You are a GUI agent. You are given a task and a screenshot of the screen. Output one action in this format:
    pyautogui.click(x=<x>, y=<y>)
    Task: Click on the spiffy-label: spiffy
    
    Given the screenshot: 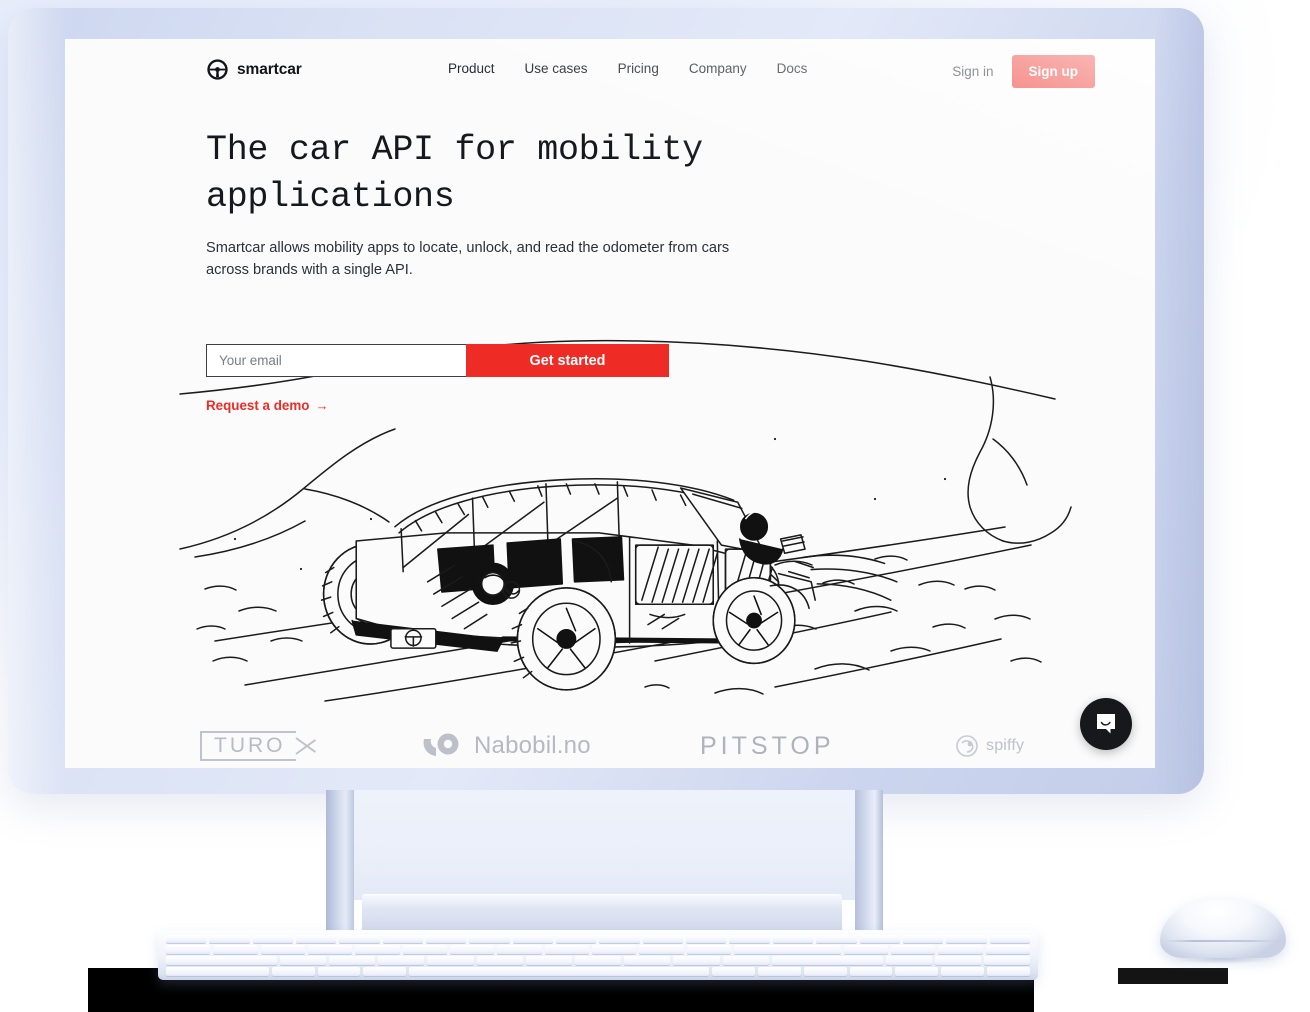 What is the action you would take?
    pyautogui.click(x=1005, y=745)
    